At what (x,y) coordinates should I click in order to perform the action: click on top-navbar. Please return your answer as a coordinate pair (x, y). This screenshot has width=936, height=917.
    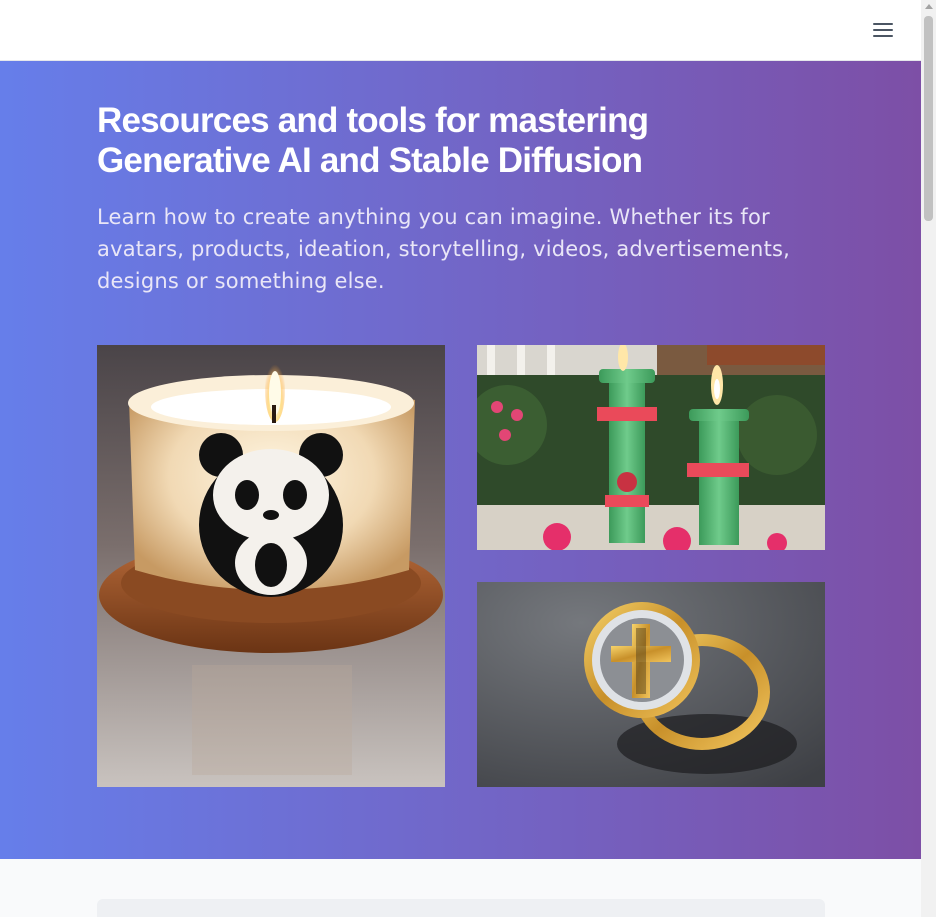
    Looking at the image, I should click on (460, 30).